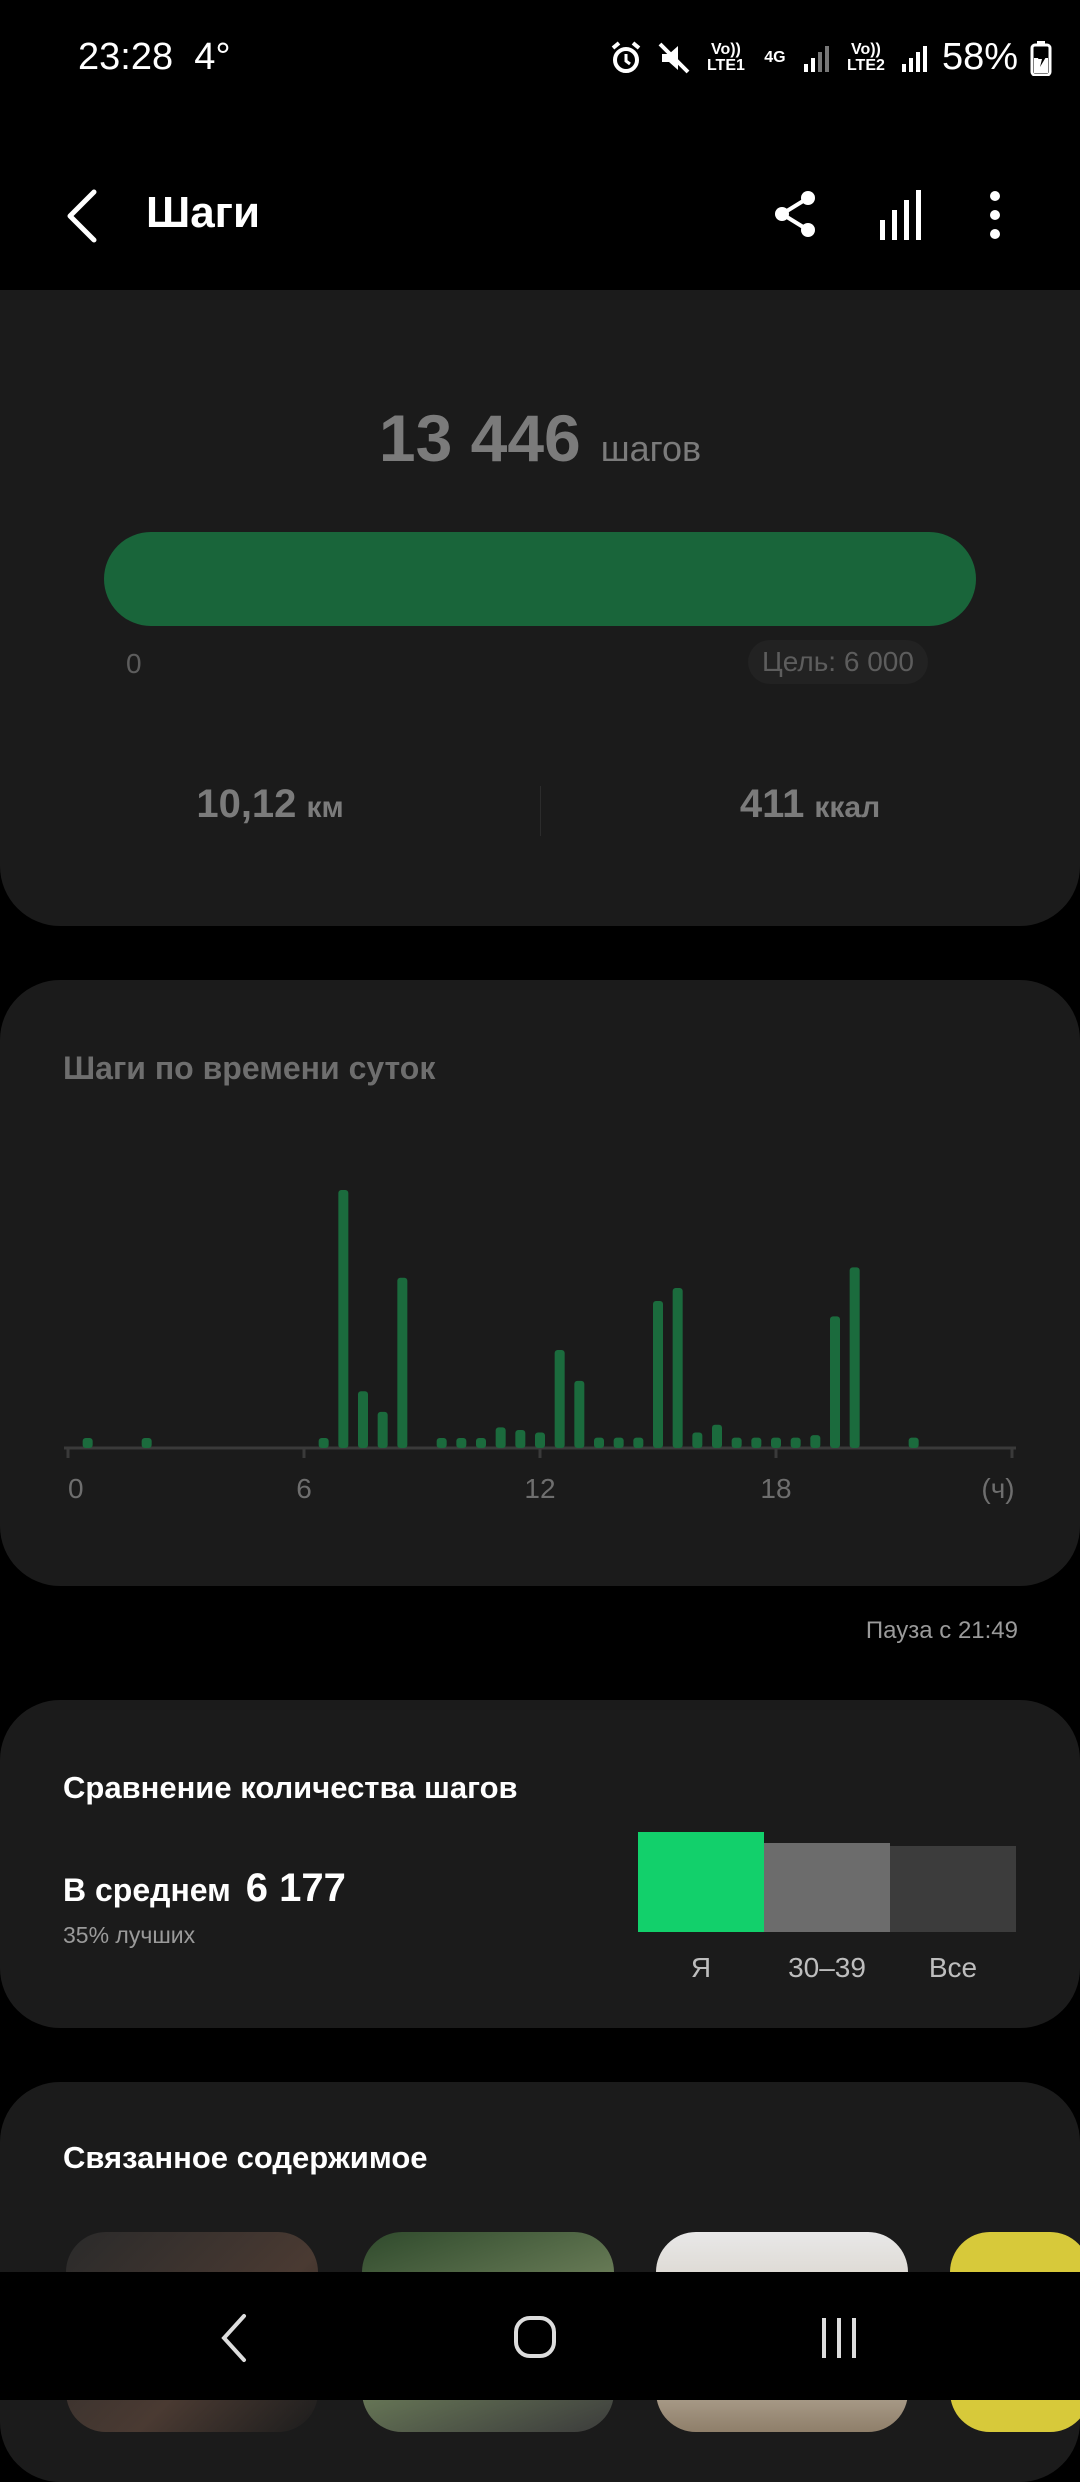 The height and width of the screenshot is (2482, 1080). I want to click on more-options-icon, so click(995, 215).